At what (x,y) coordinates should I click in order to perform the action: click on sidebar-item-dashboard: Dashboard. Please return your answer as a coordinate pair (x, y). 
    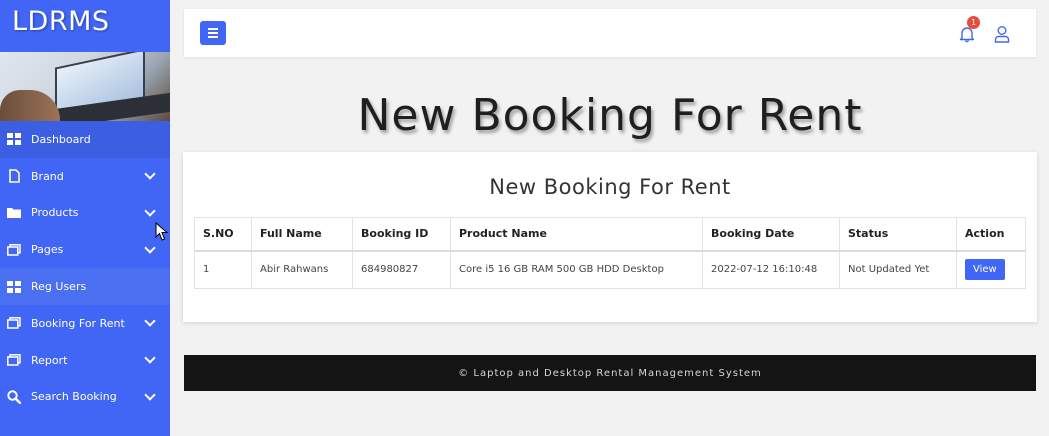
    Looking at the image, I should click on (85, 139).